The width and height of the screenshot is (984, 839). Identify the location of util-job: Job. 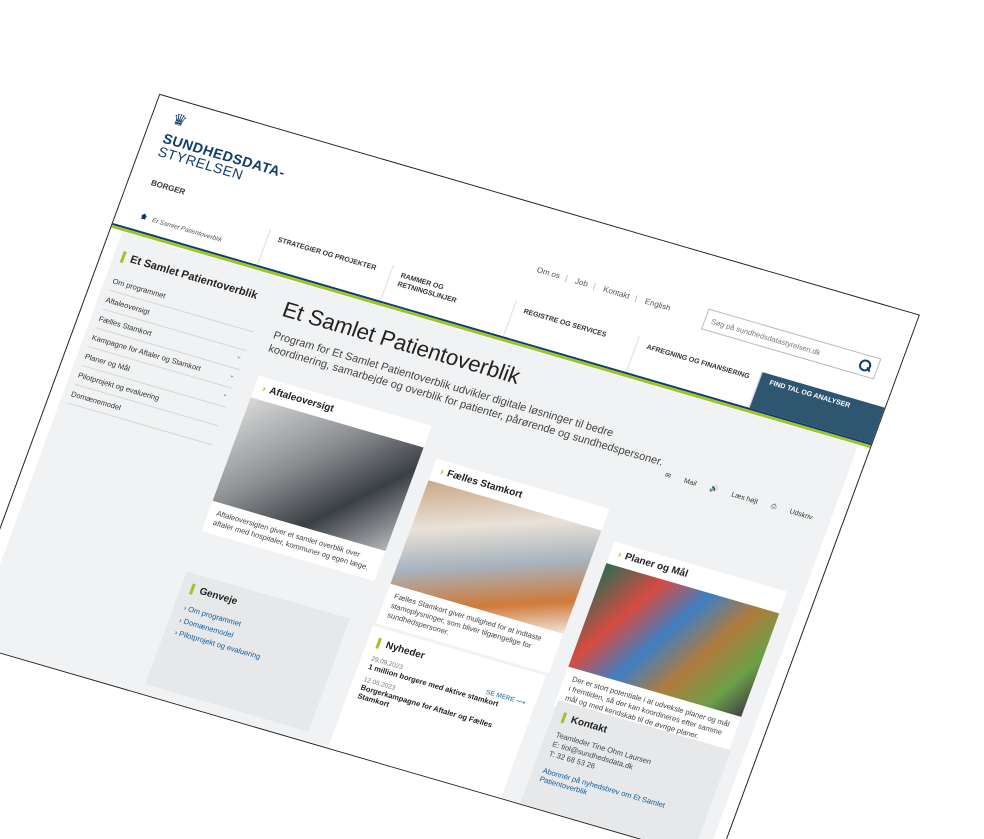
(582, 283).